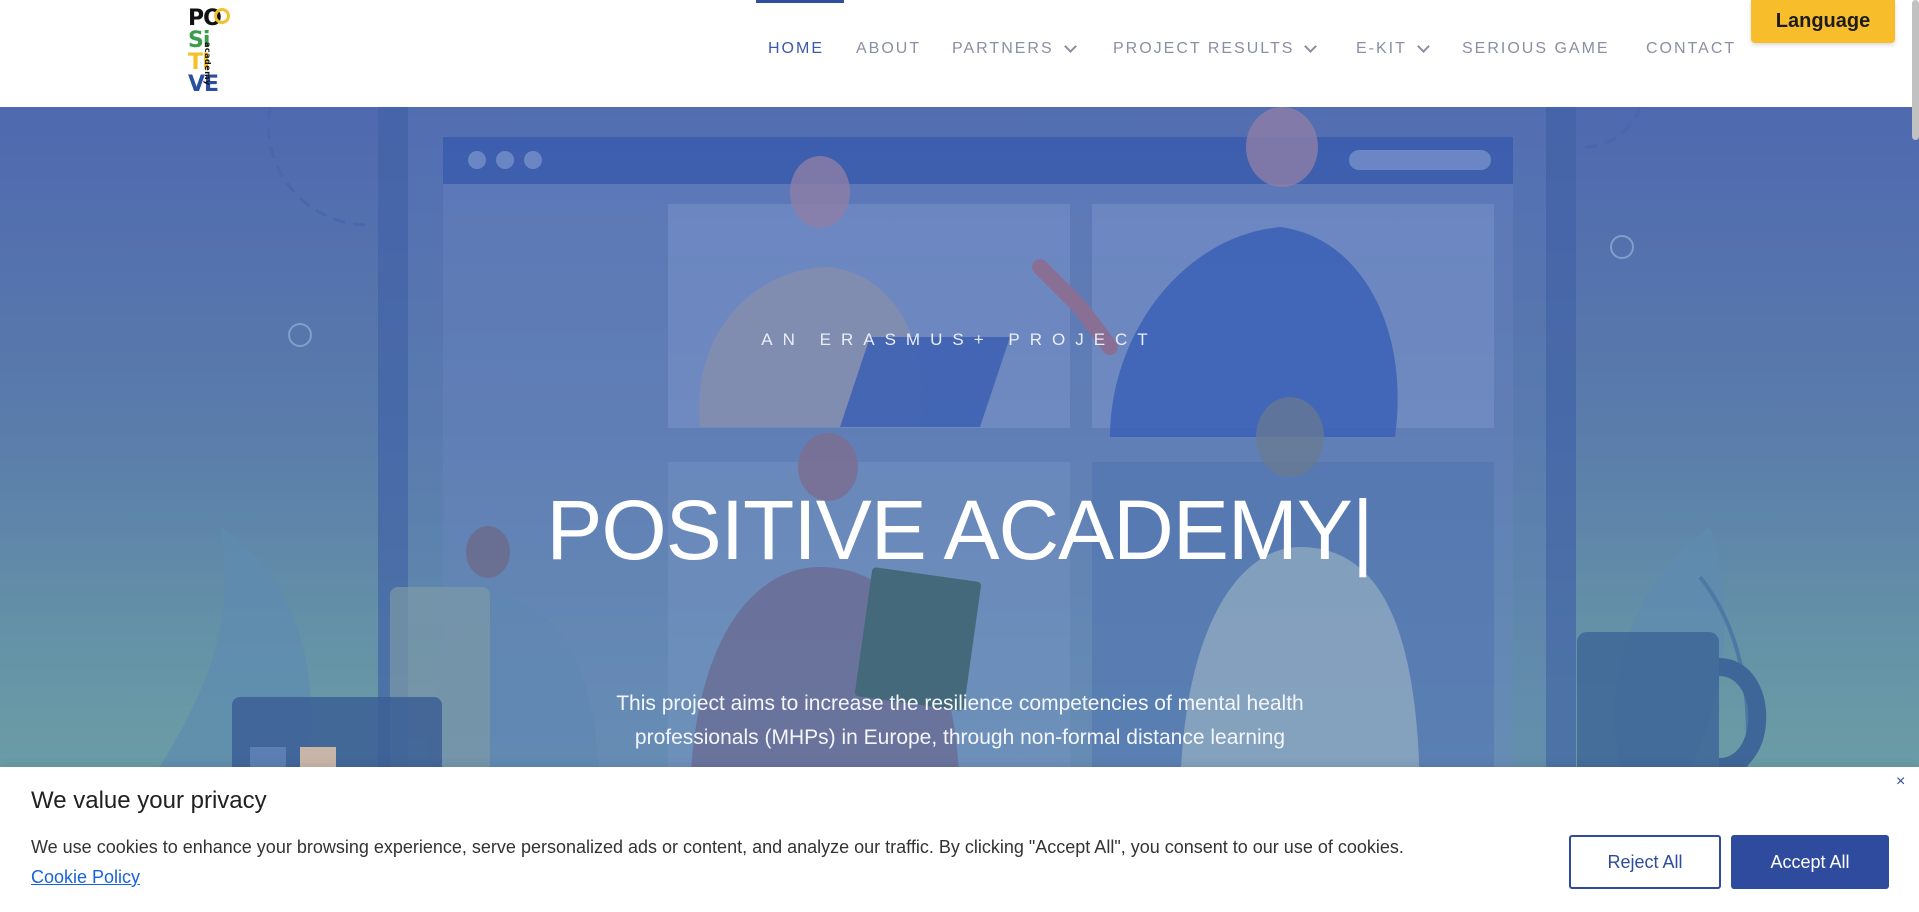 Image resolution: width=1919 pixels, height=912 pixels. Describe the element at coordinates (959, 530) in the screenshot. I see `hero-title: POSITIVE ACADEMY|` at that location.